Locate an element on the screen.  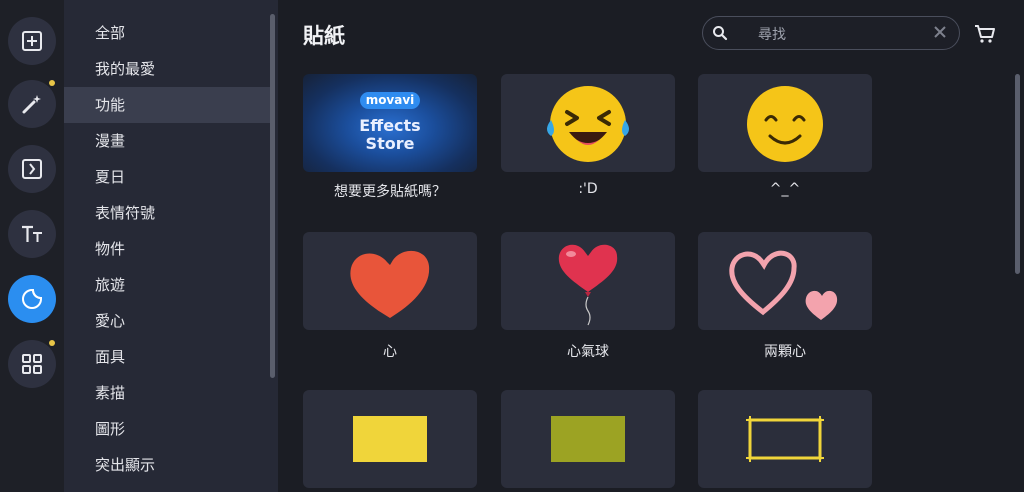
tile-caption: ^_^ is located at coordinates (785, 189).